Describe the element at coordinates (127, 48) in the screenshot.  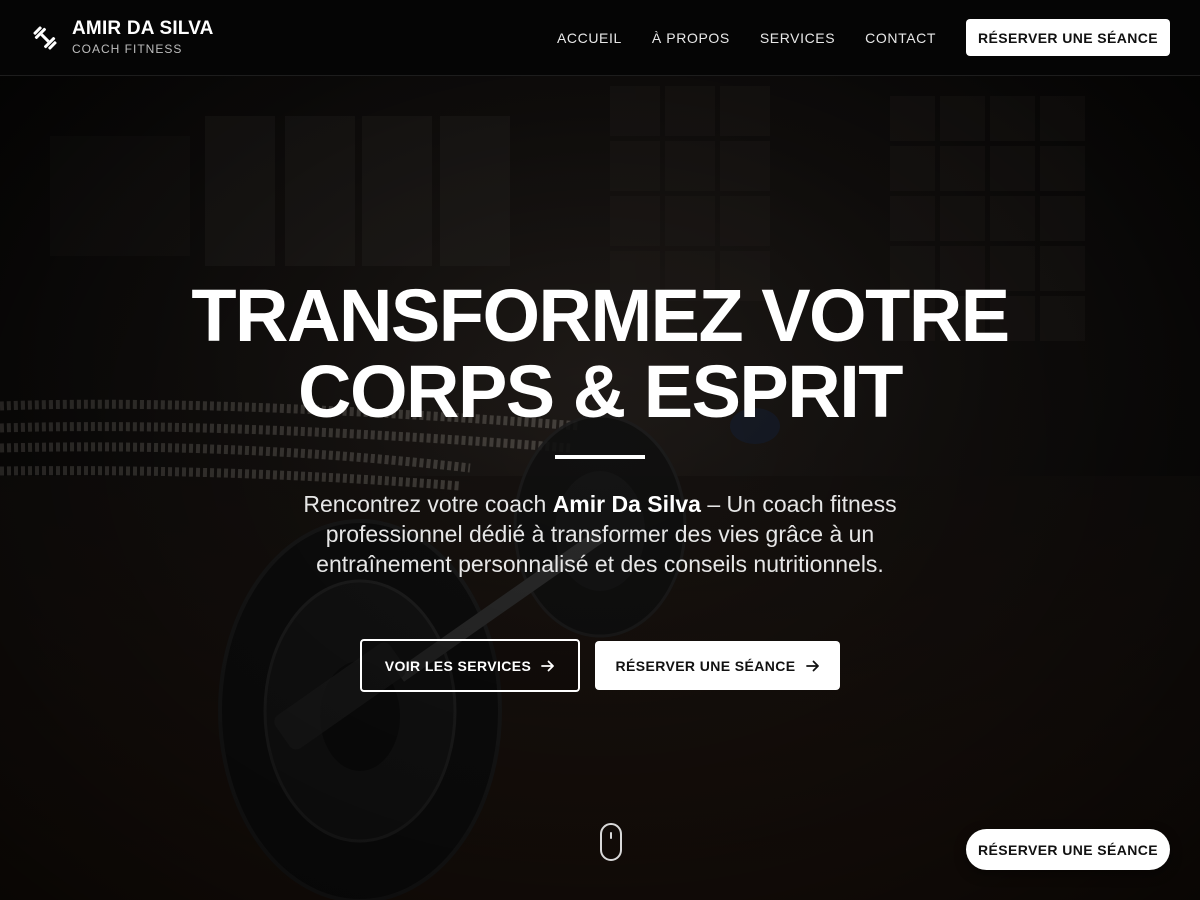
I see `brand-subtitle: COACH FITNESS` at that location.